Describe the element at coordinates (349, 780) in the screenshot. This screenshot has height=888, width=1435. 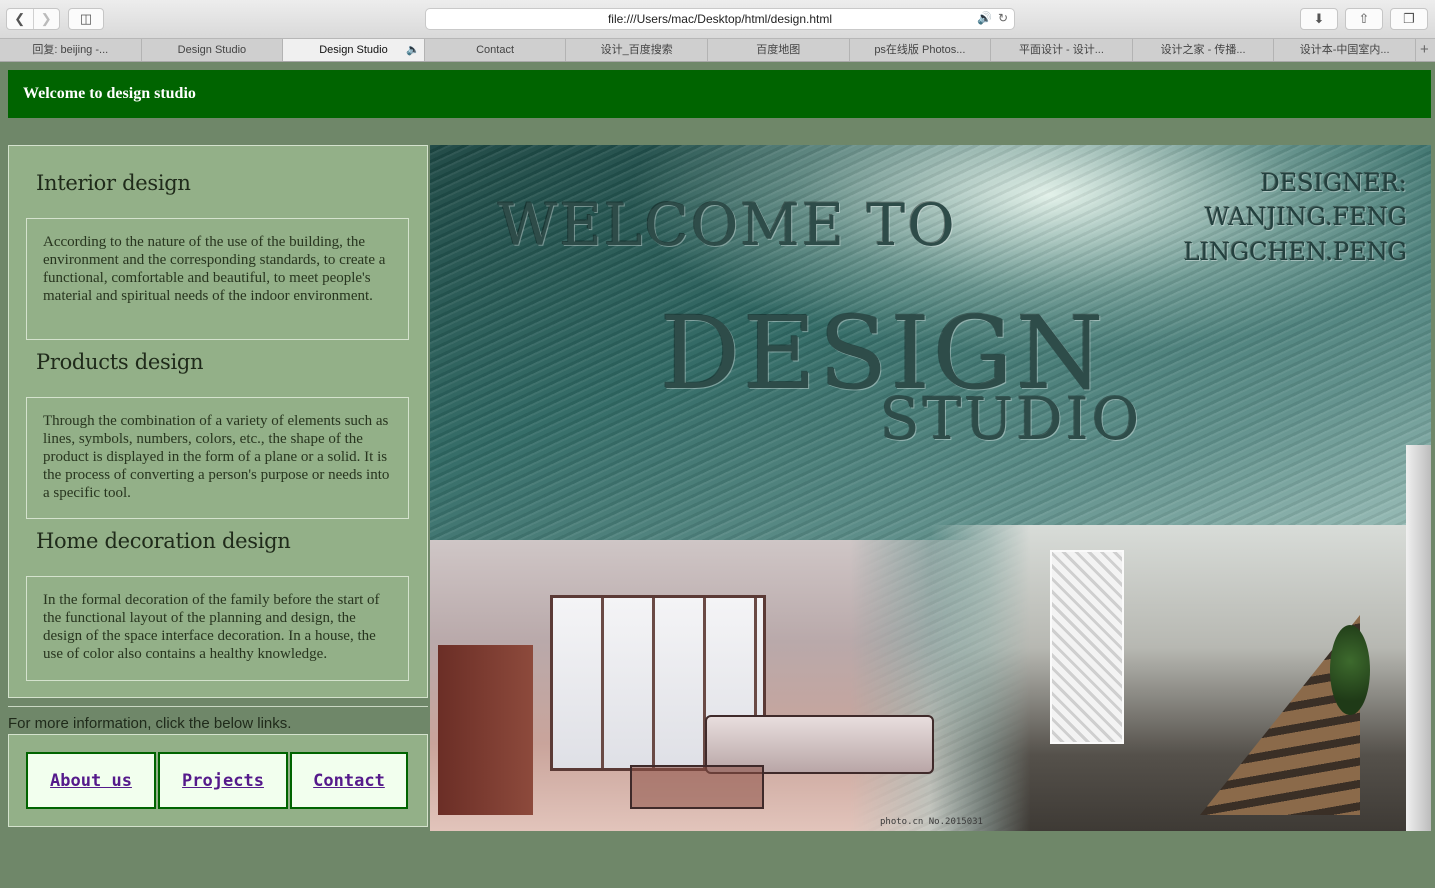
I see `contact-link: Contact` at that location.